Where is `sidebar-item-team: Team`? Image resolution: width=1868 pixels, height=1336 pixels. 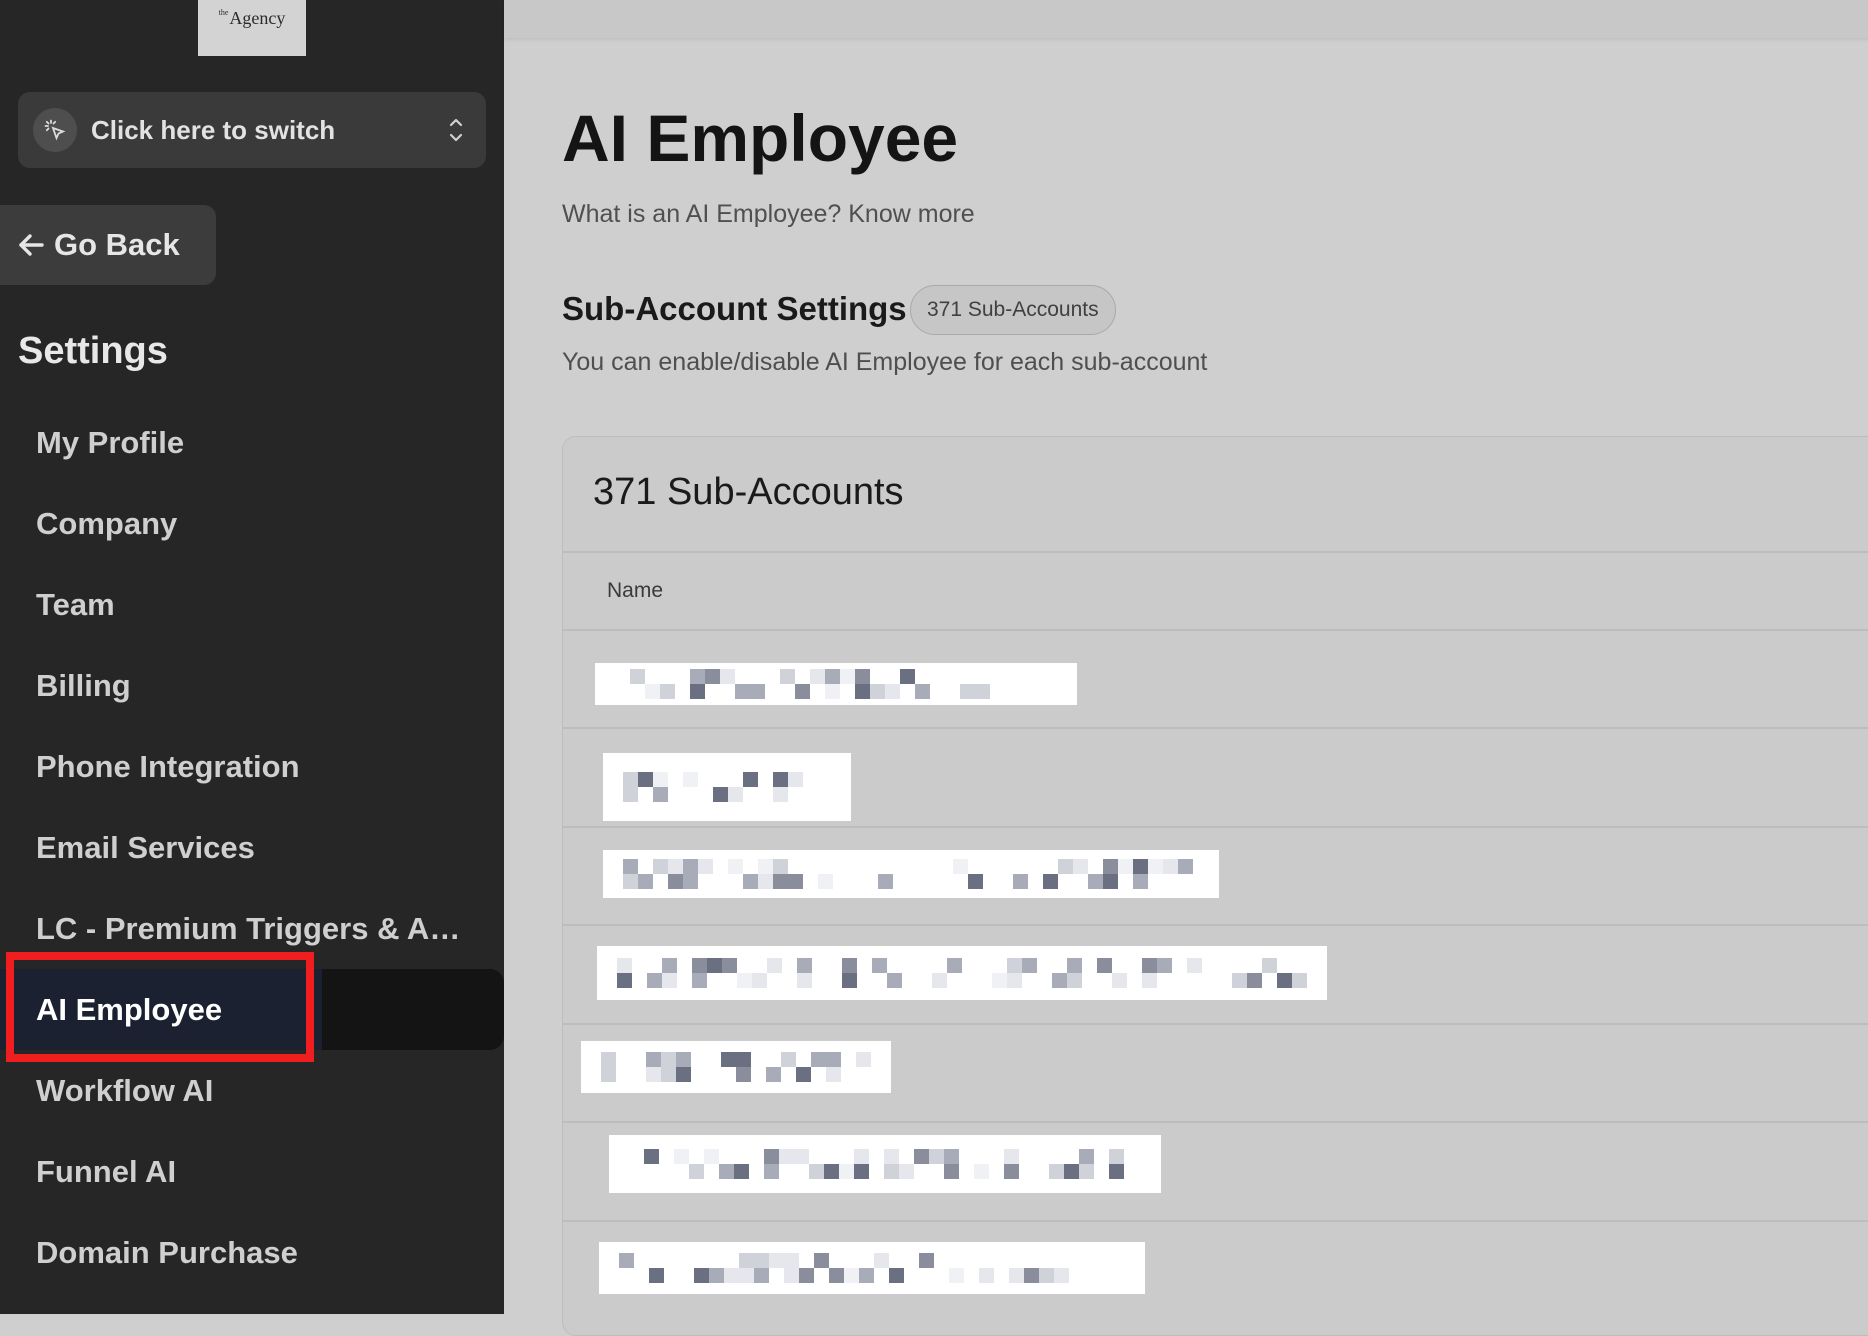 sidebar-item-team: Team is located at coordinates (252, 604).